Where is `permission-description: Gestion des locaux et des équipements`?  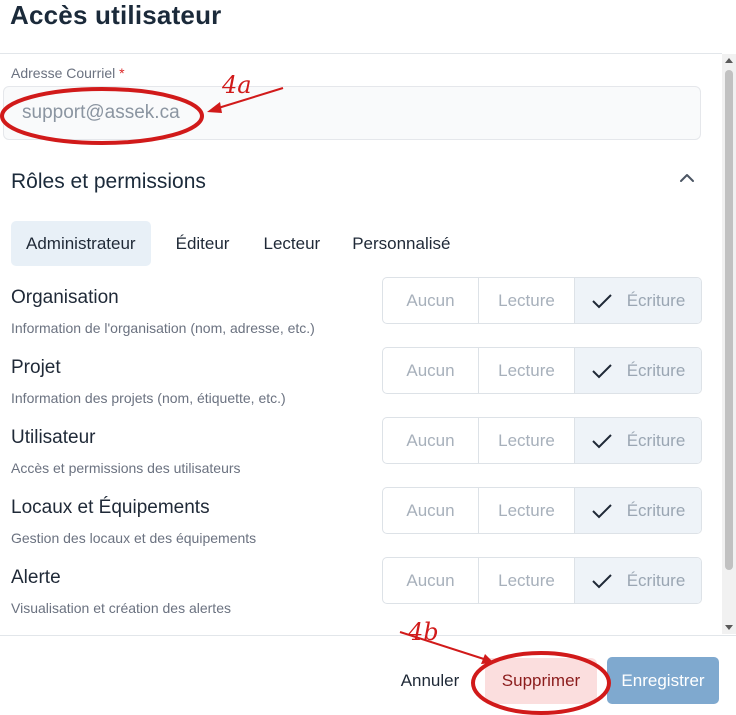 permission-description: Gestion des locaux et des équipements is located at coordinates (134, 538).